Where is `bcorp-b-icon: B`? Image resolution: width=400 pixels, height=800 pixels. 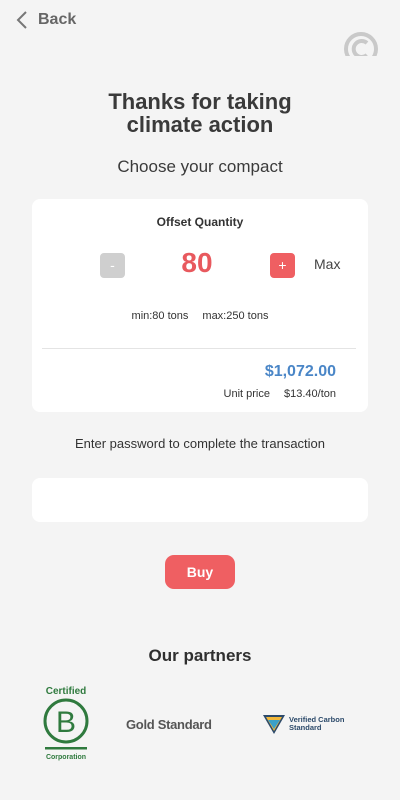
bcorp-b-icon: B is located at coordinates (66, 724).